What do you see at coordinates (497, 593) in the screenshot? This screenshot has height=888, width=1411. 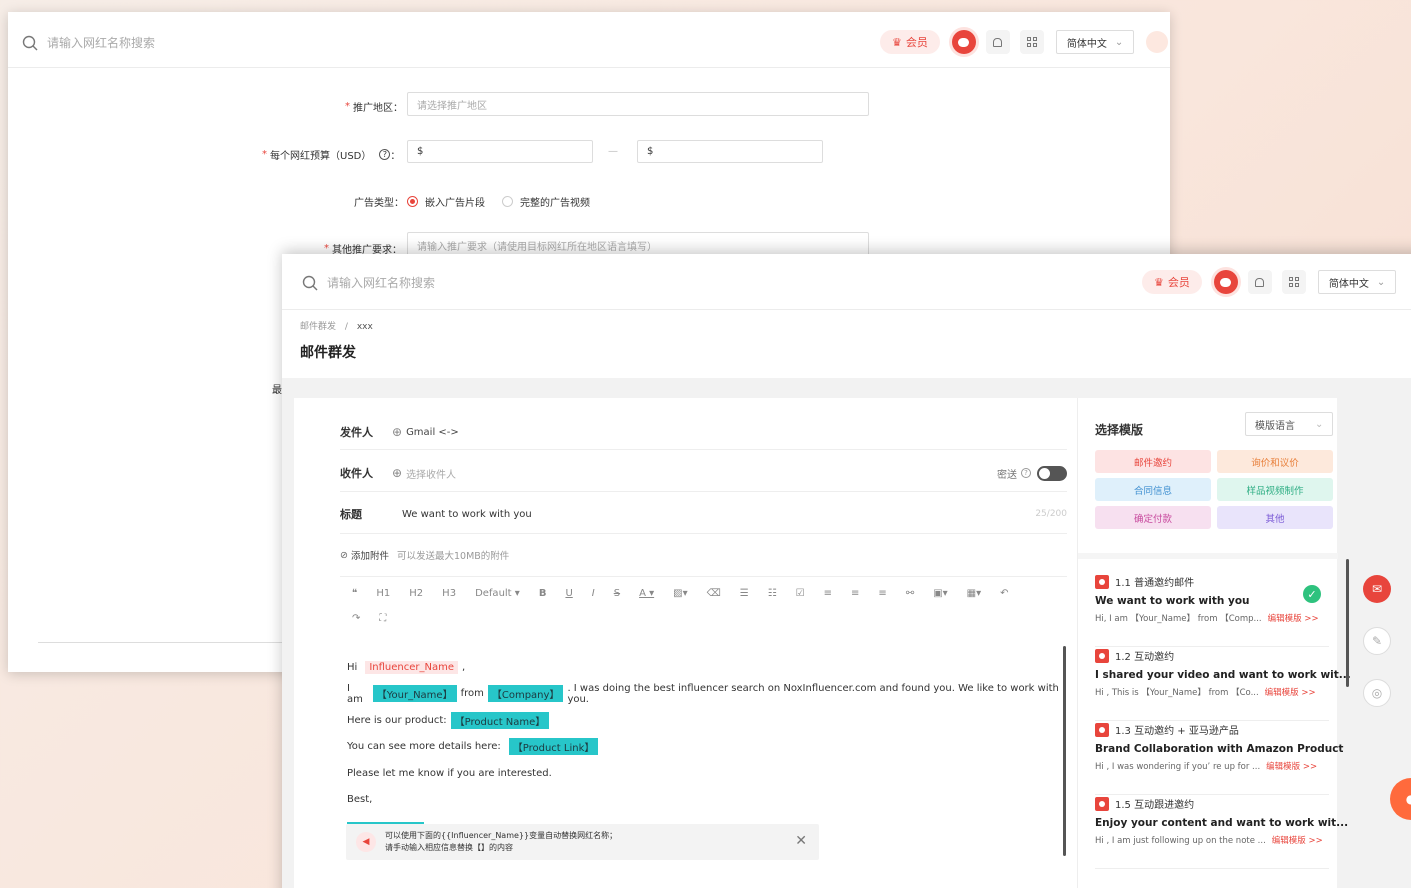 I see `font-size-select: Default ▾` at bounding box center [497, 593].